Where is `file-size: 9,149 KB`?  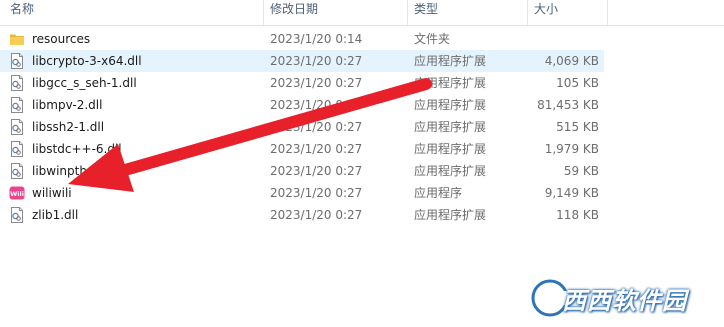 file-size: 9,149 KB is located at coordinates (571, 193).